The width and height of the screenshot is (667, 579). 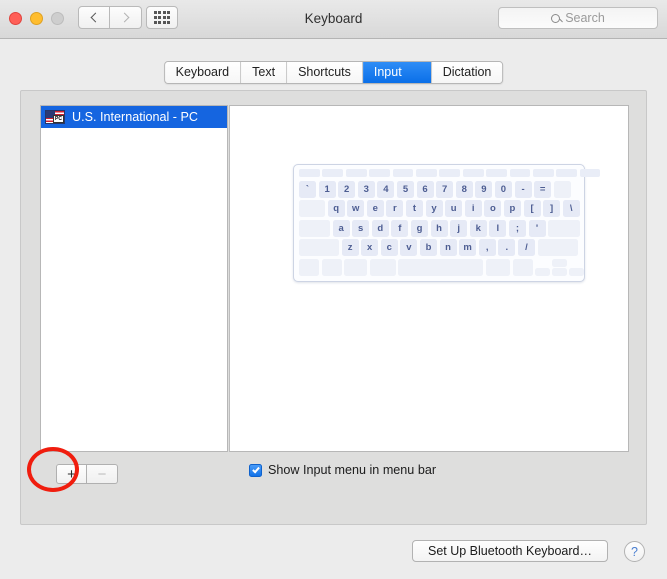 What do you see at coordinates (560, 262) in the screenshot?
I see `key-arrow-up` at bounding box center [560, 262].